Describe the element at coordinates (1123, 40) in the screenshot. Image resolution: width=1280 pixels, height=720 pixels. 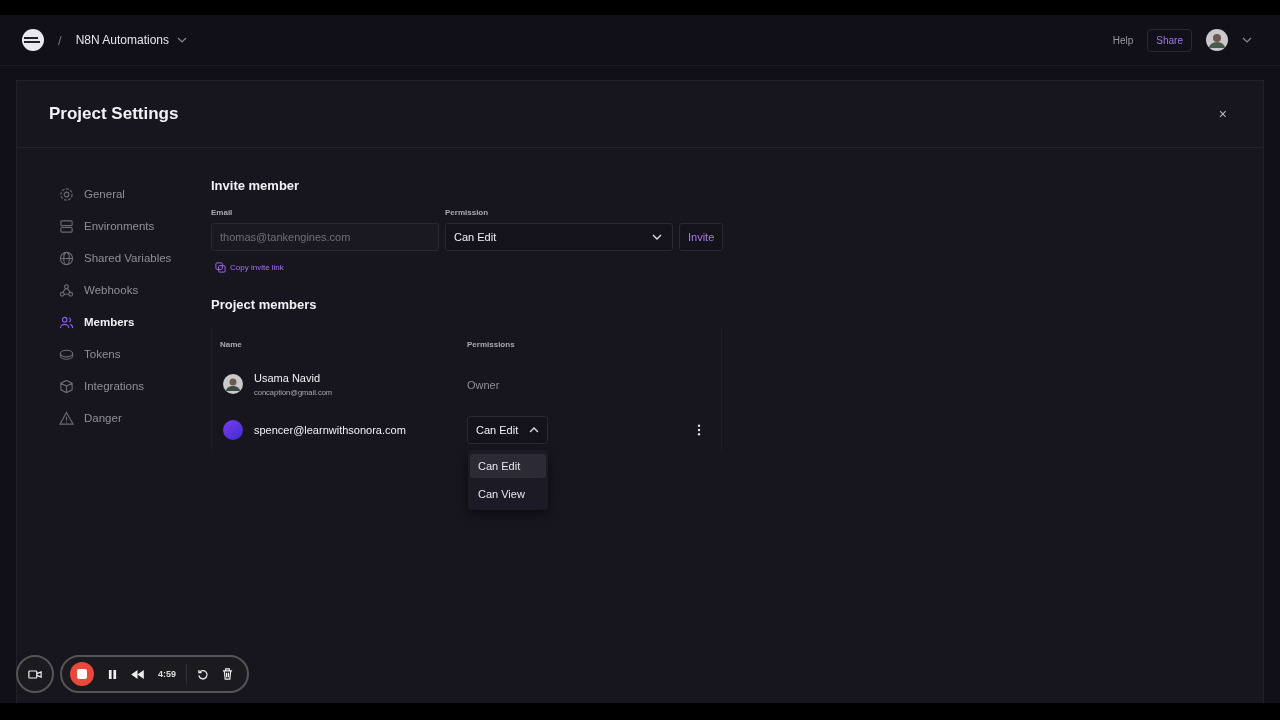
I see `help-link: Help` at that location.